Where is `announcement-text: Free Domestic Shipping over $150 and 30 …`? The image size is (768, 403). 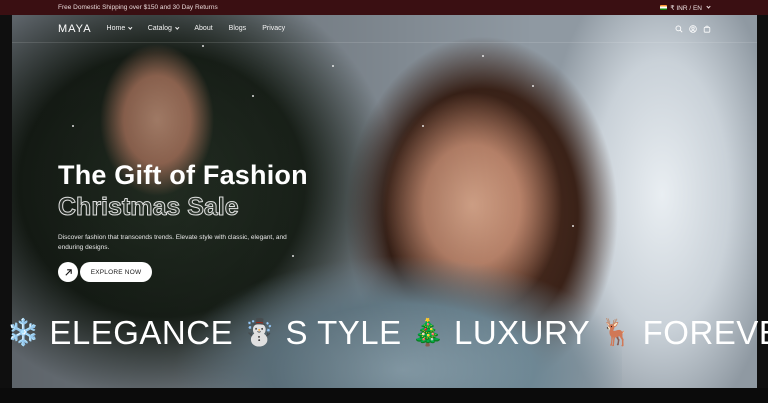 announcement-text: Free Domestic Shipping over $150 and 30 … is located at coordinates (138, 7).